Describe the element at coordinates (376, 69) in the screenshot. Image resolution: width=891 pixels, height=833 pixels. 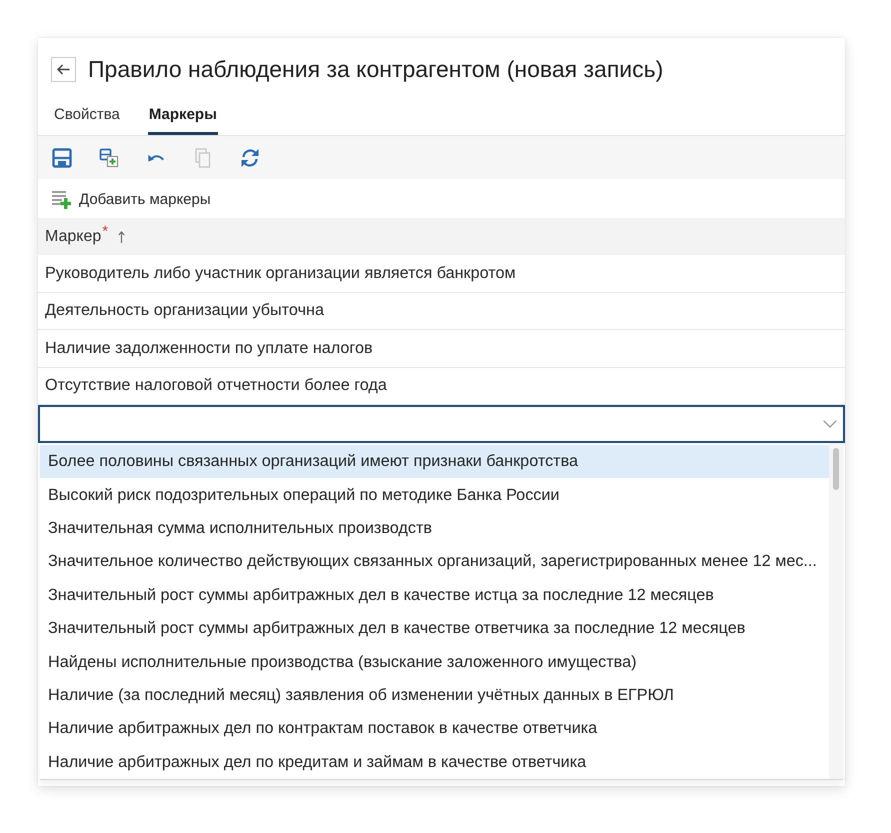
I see `page-title: Правило наблюдения за контрагентом (новая запись)` at that location.